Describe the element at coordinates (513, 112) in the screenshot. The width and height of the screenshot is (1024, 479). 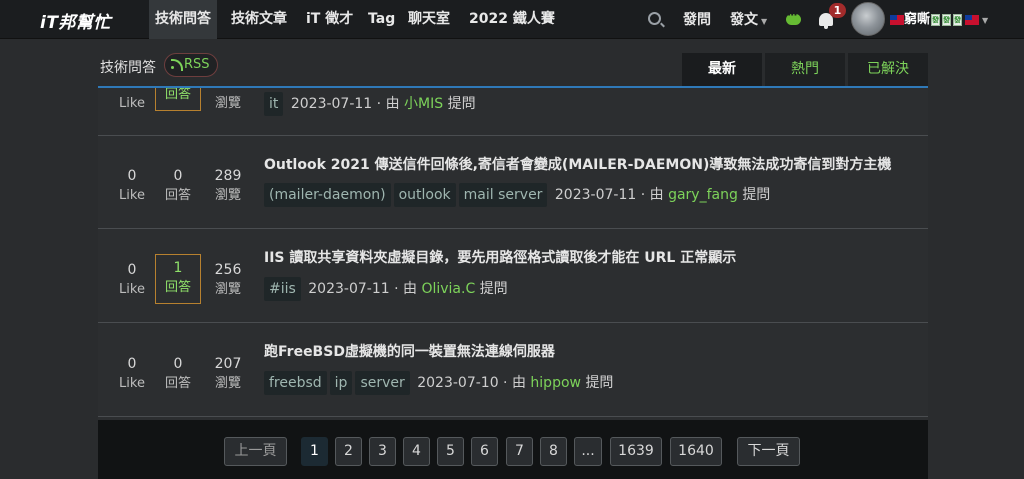
I see `question-row: Like 1回答 瀏覽 it 2023-07-11 · 由 小MIS 提問` at that location.